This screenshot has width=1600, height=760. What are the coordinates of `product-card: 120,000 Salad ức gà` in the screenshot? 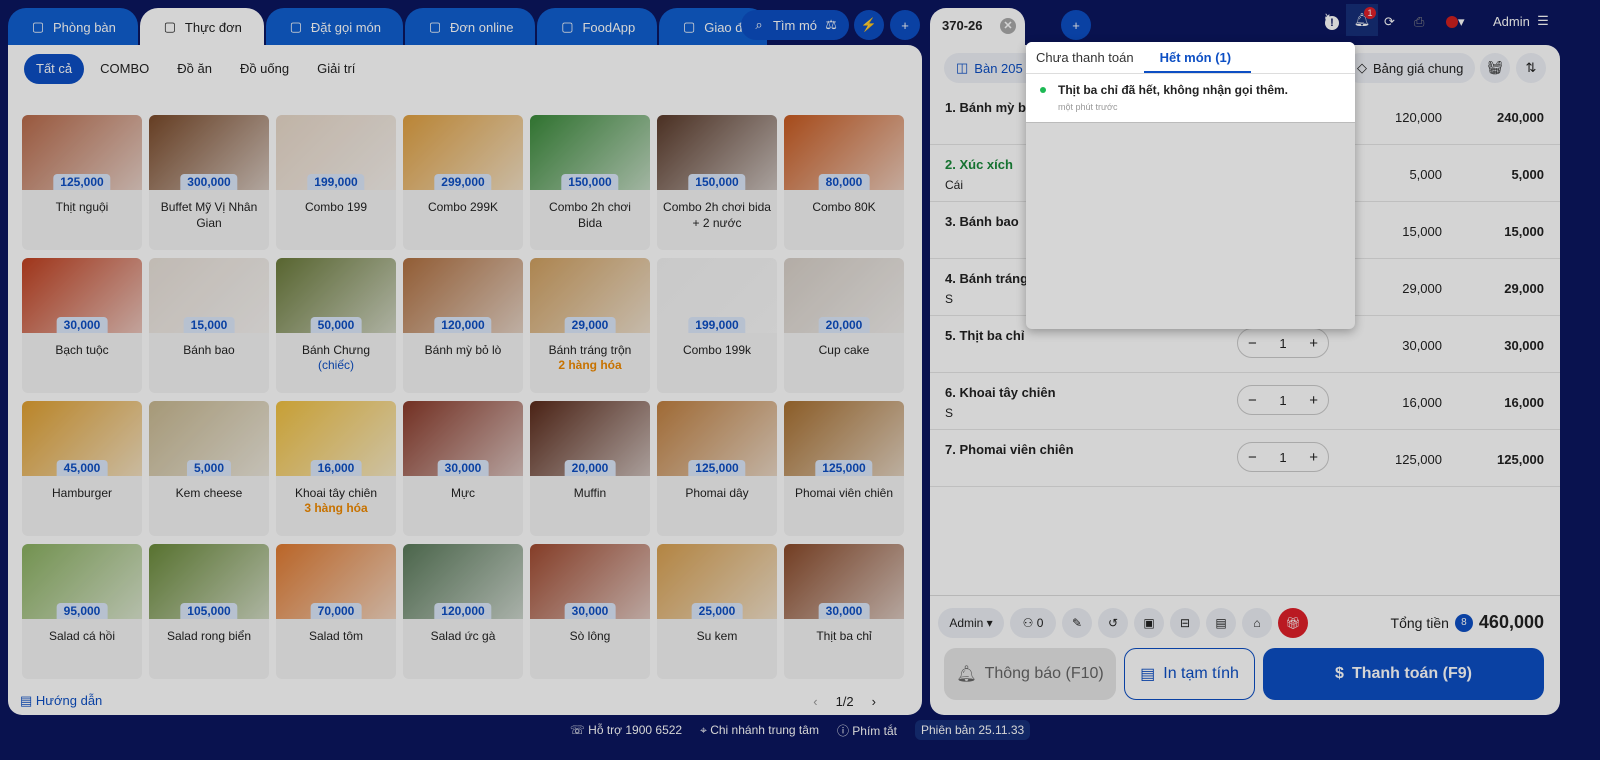 It's located at (463, 611).